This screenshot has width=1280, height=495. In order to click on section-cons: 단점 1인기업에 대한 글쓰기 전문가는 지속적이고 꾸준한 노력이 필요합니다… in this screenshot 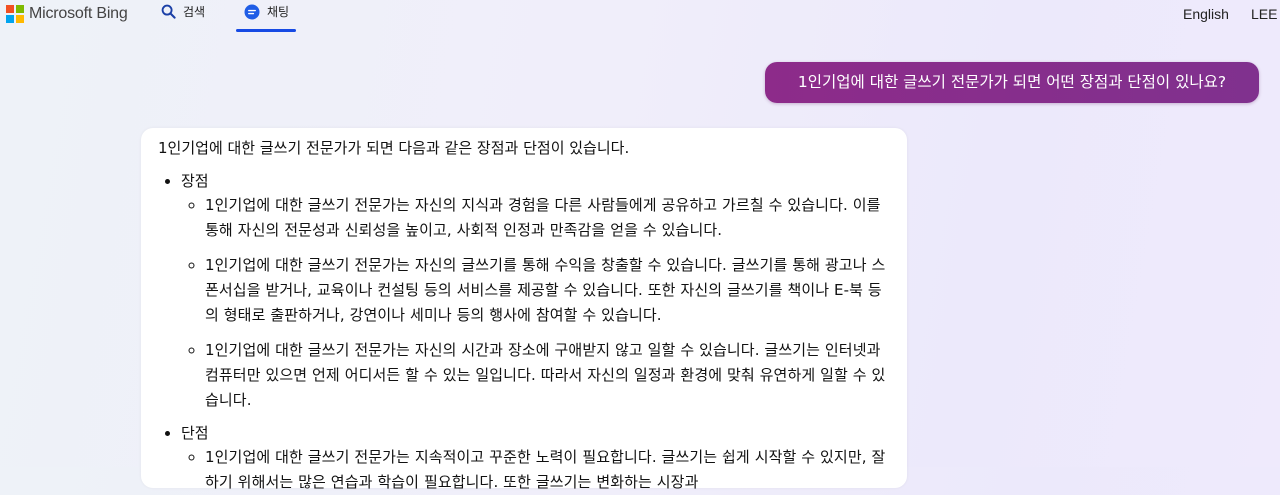, I will do `click(535, 459)`.